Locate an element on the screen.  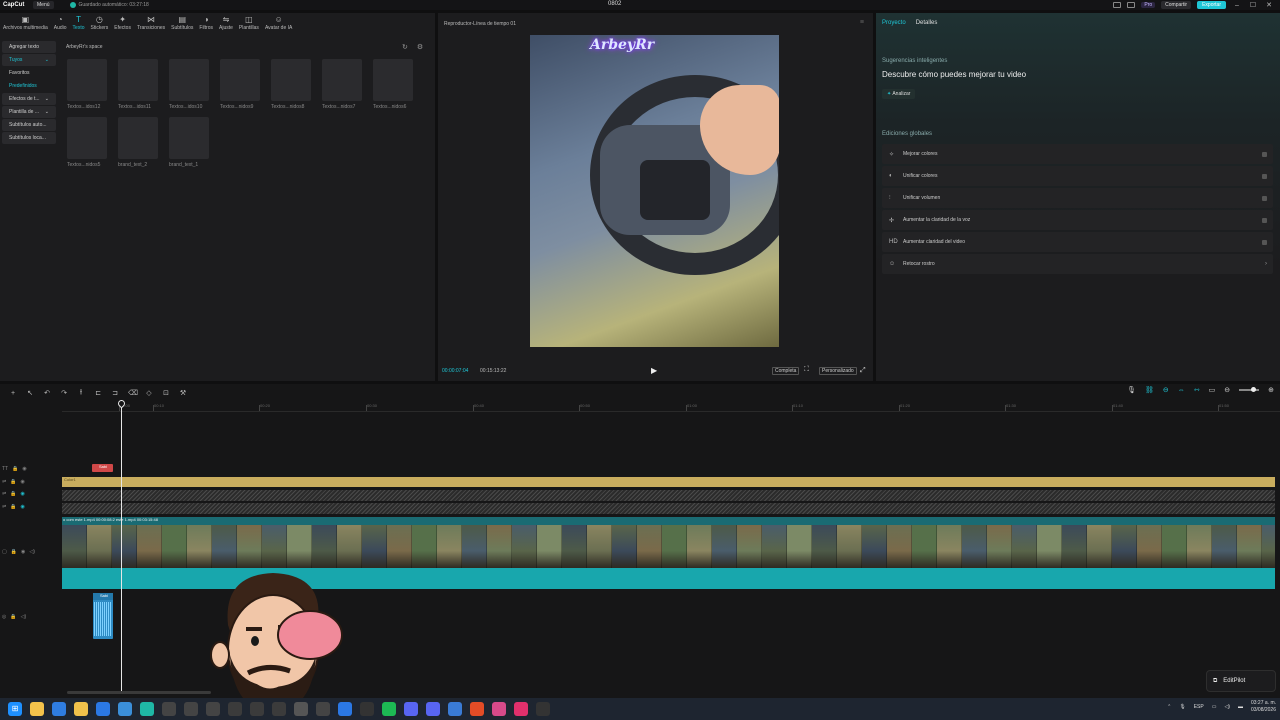
menu-icon: ≡ is located at coordinates (862, 22).